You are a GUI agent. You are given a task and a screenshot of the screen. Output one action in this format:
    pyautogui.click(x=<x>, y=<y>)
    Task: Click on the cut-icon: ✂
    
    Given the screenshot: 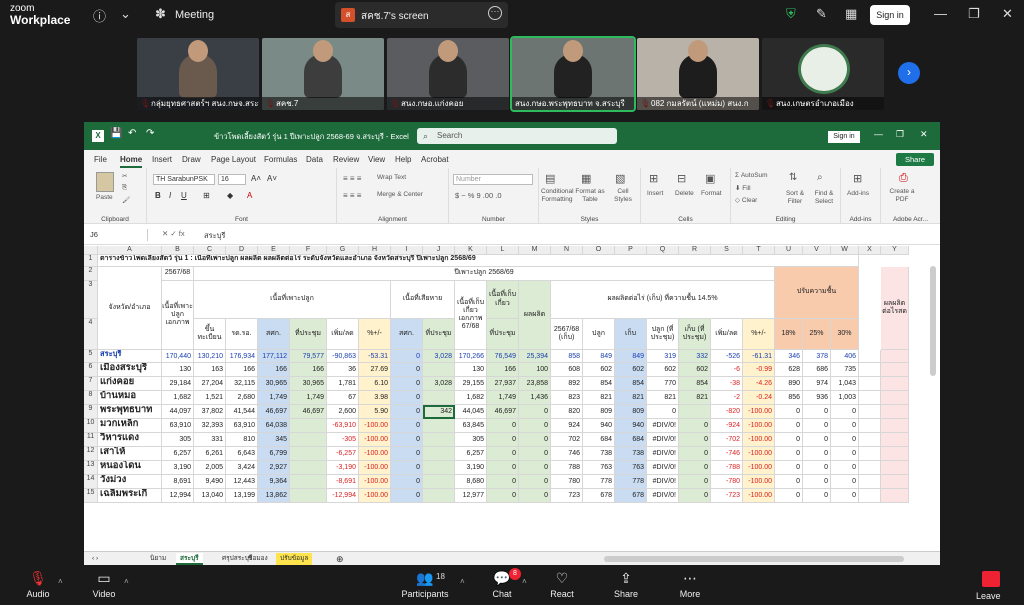 What is the action you would take?
    pyautogui.click(x=124, y=176)
    